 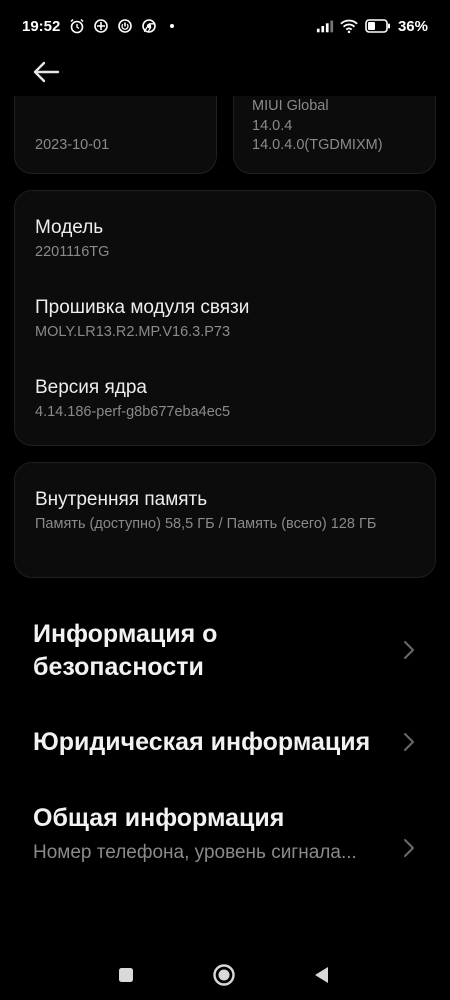 I want to click on battery-percent: 36%, so click(x=412, y=26).